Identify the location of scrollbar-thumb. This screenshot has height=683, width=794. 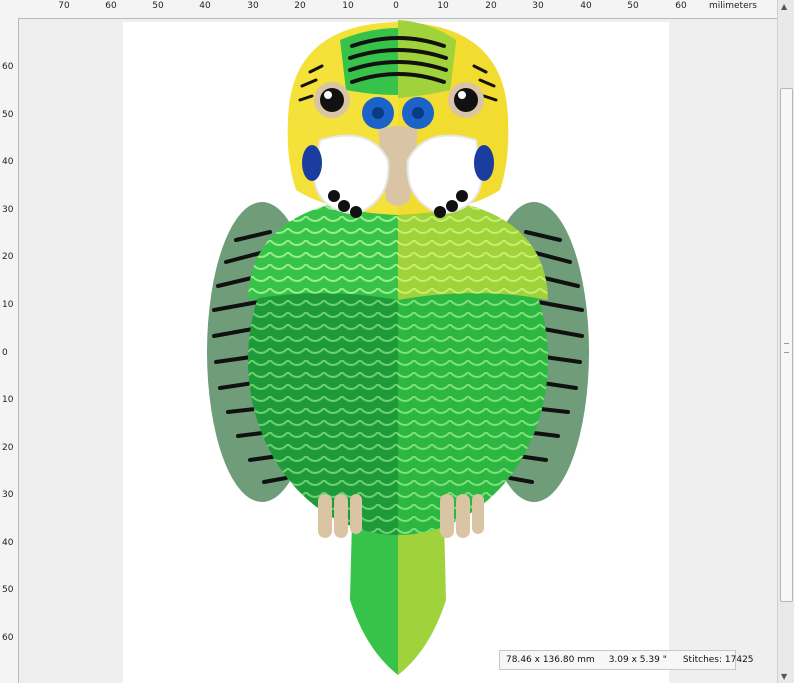
(786, 345).